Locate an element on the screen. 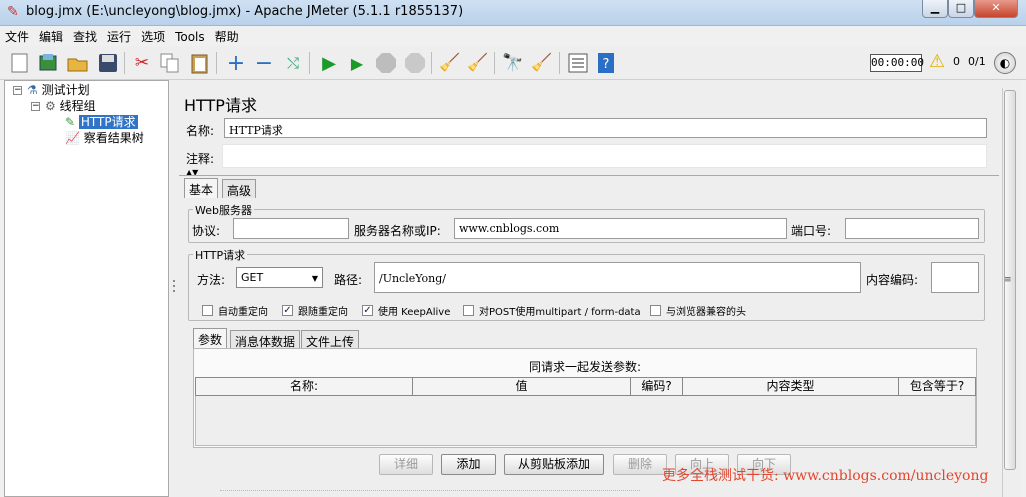 Image resolution: width=1026 pixels, height=497 pixels. tree-item-test-plan: ⚗ 测试计划 is located at coordinates (58, 90).